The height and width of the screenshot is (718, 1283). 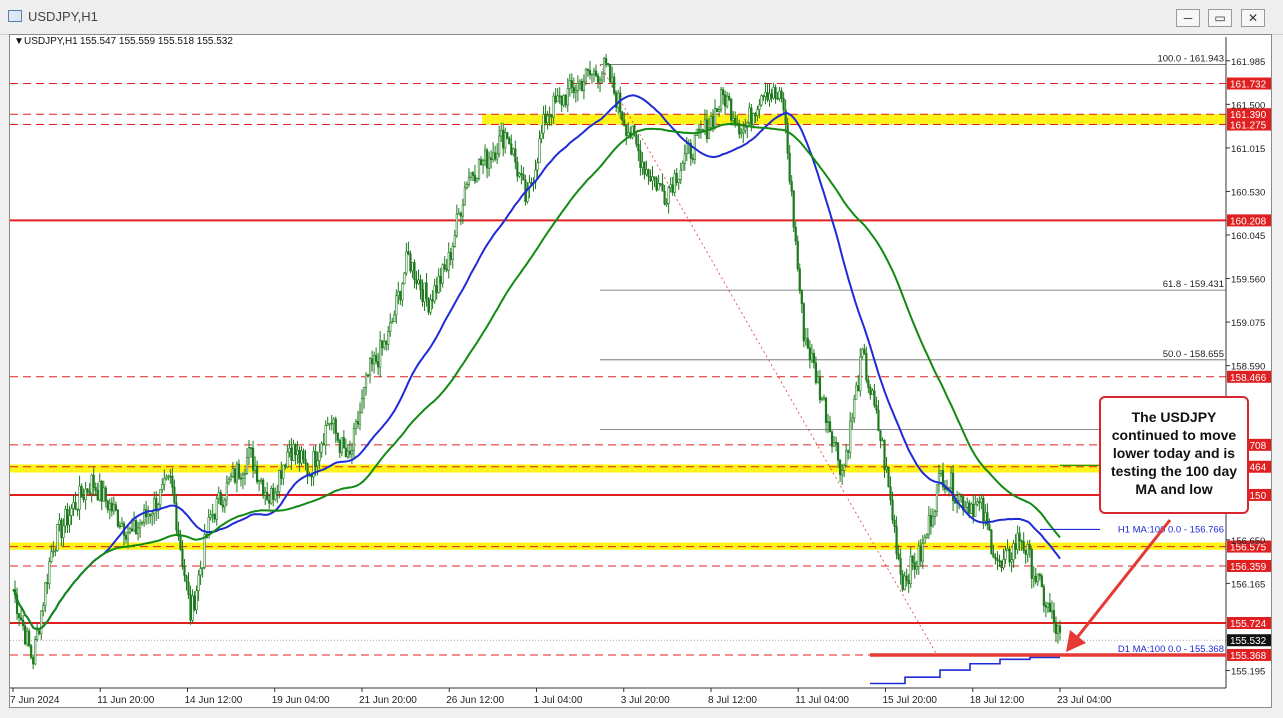 What do you see at coordinates (19, 41) in the screenshot?
I see `chart-menu-arrow-icon: ▼` at bounding box center [19, 41].